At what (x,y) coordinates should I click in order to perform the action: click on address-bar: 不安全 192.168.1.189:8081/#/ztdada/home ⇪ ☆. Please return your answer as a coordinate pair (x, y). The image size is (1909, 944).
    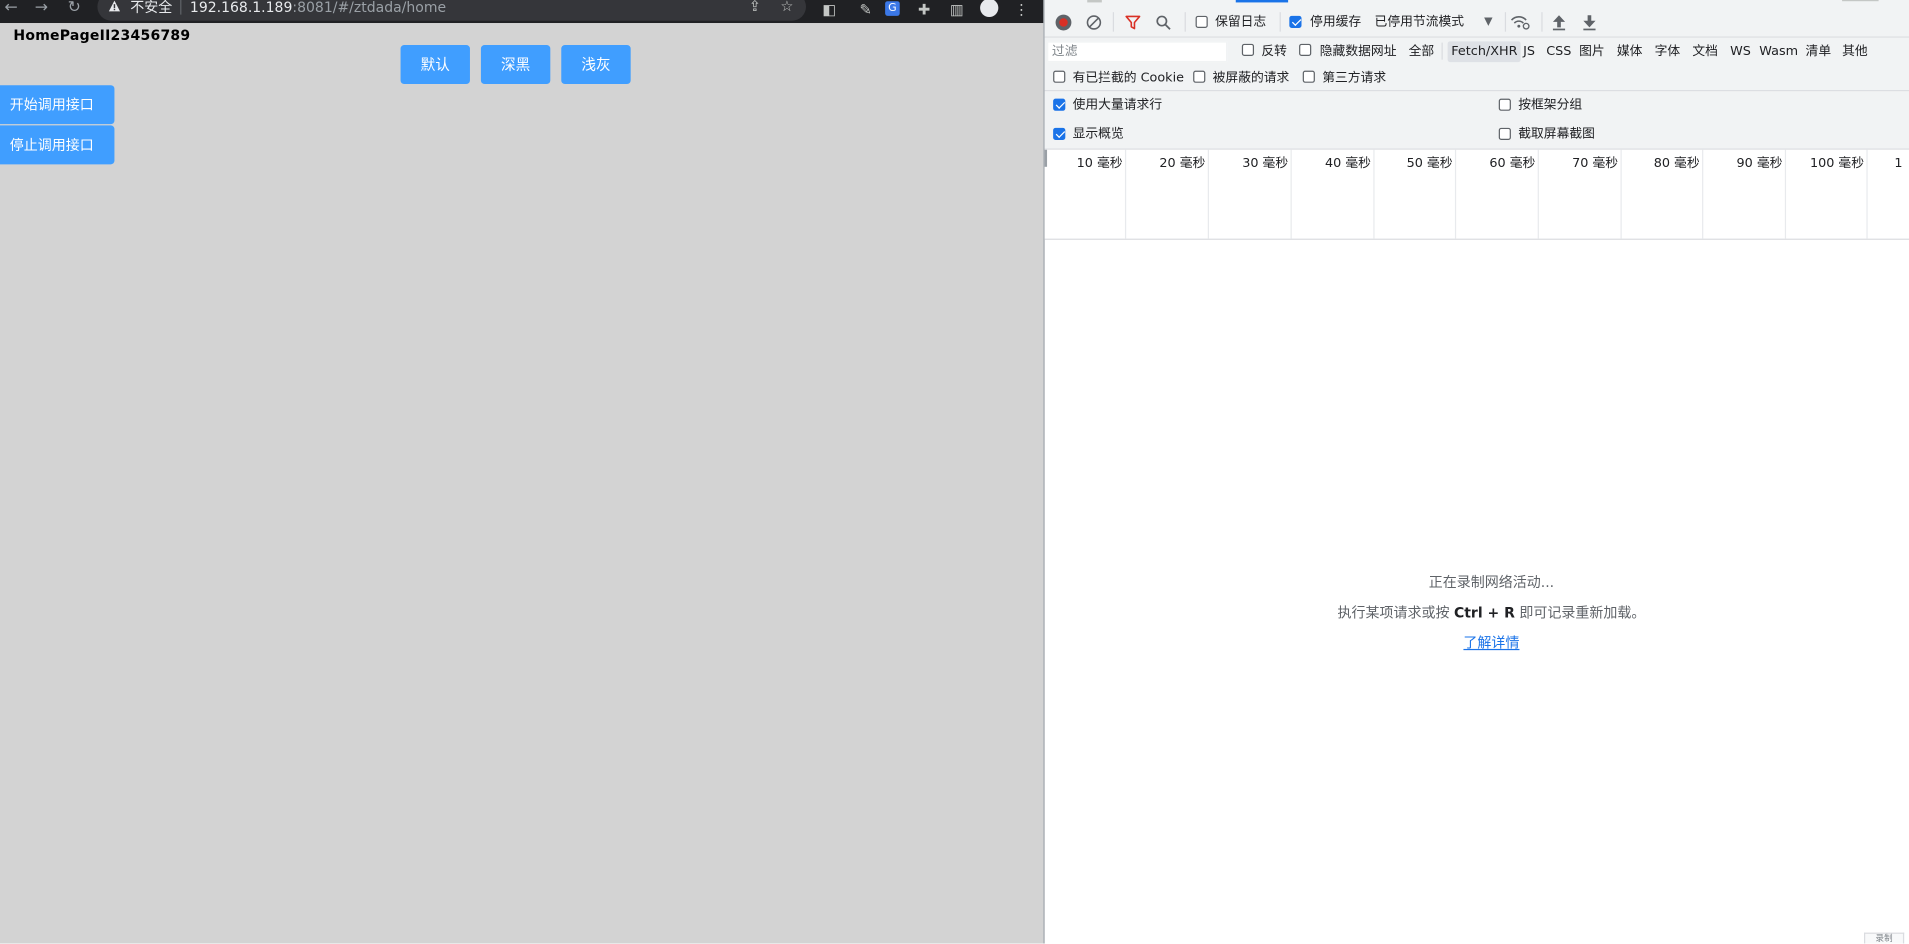
    Looking at the image, I should click on (451, 10).